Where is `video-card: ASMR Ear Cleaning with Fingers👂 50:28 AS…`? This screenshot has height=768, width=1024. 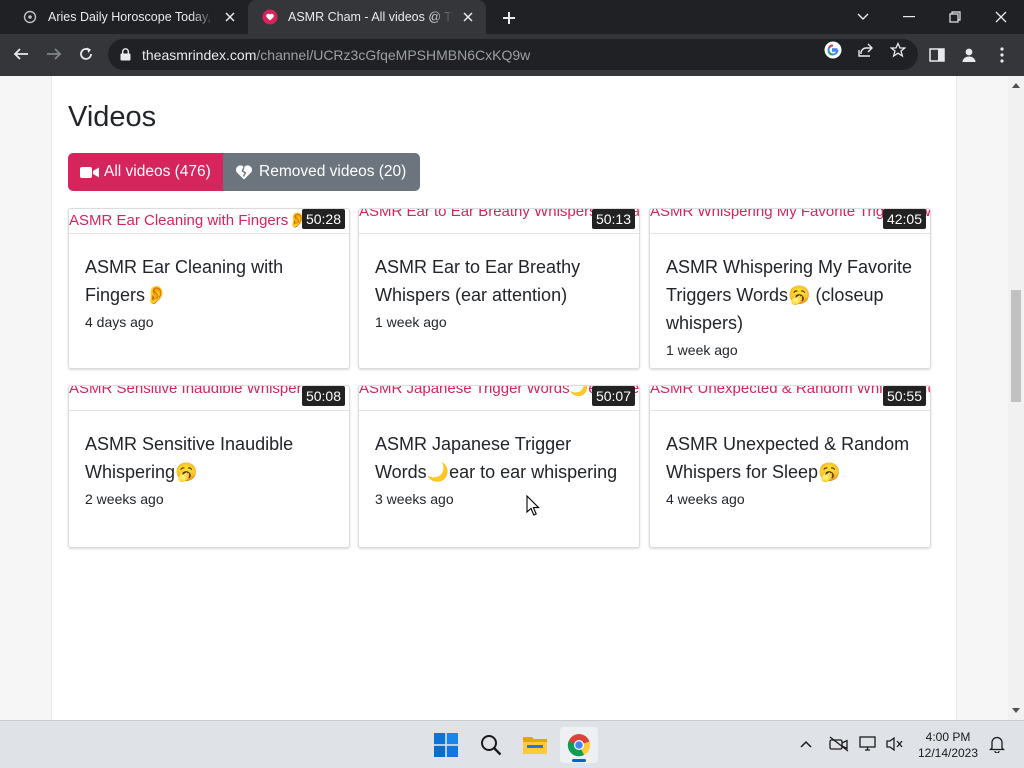 video-card: ASMR Ear Cleaning with Fingers👂 50:28 AS… is located at coordinates (209, 288).